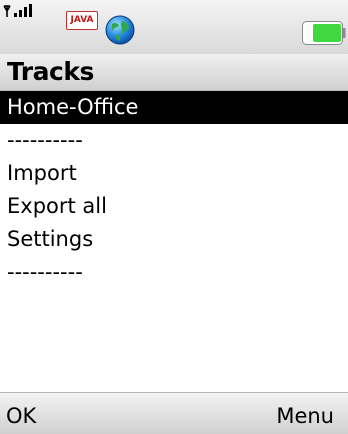  Describe the element at coordinates (174, 173) in the screenshot. I see `menu-item-import: Import` at that location.